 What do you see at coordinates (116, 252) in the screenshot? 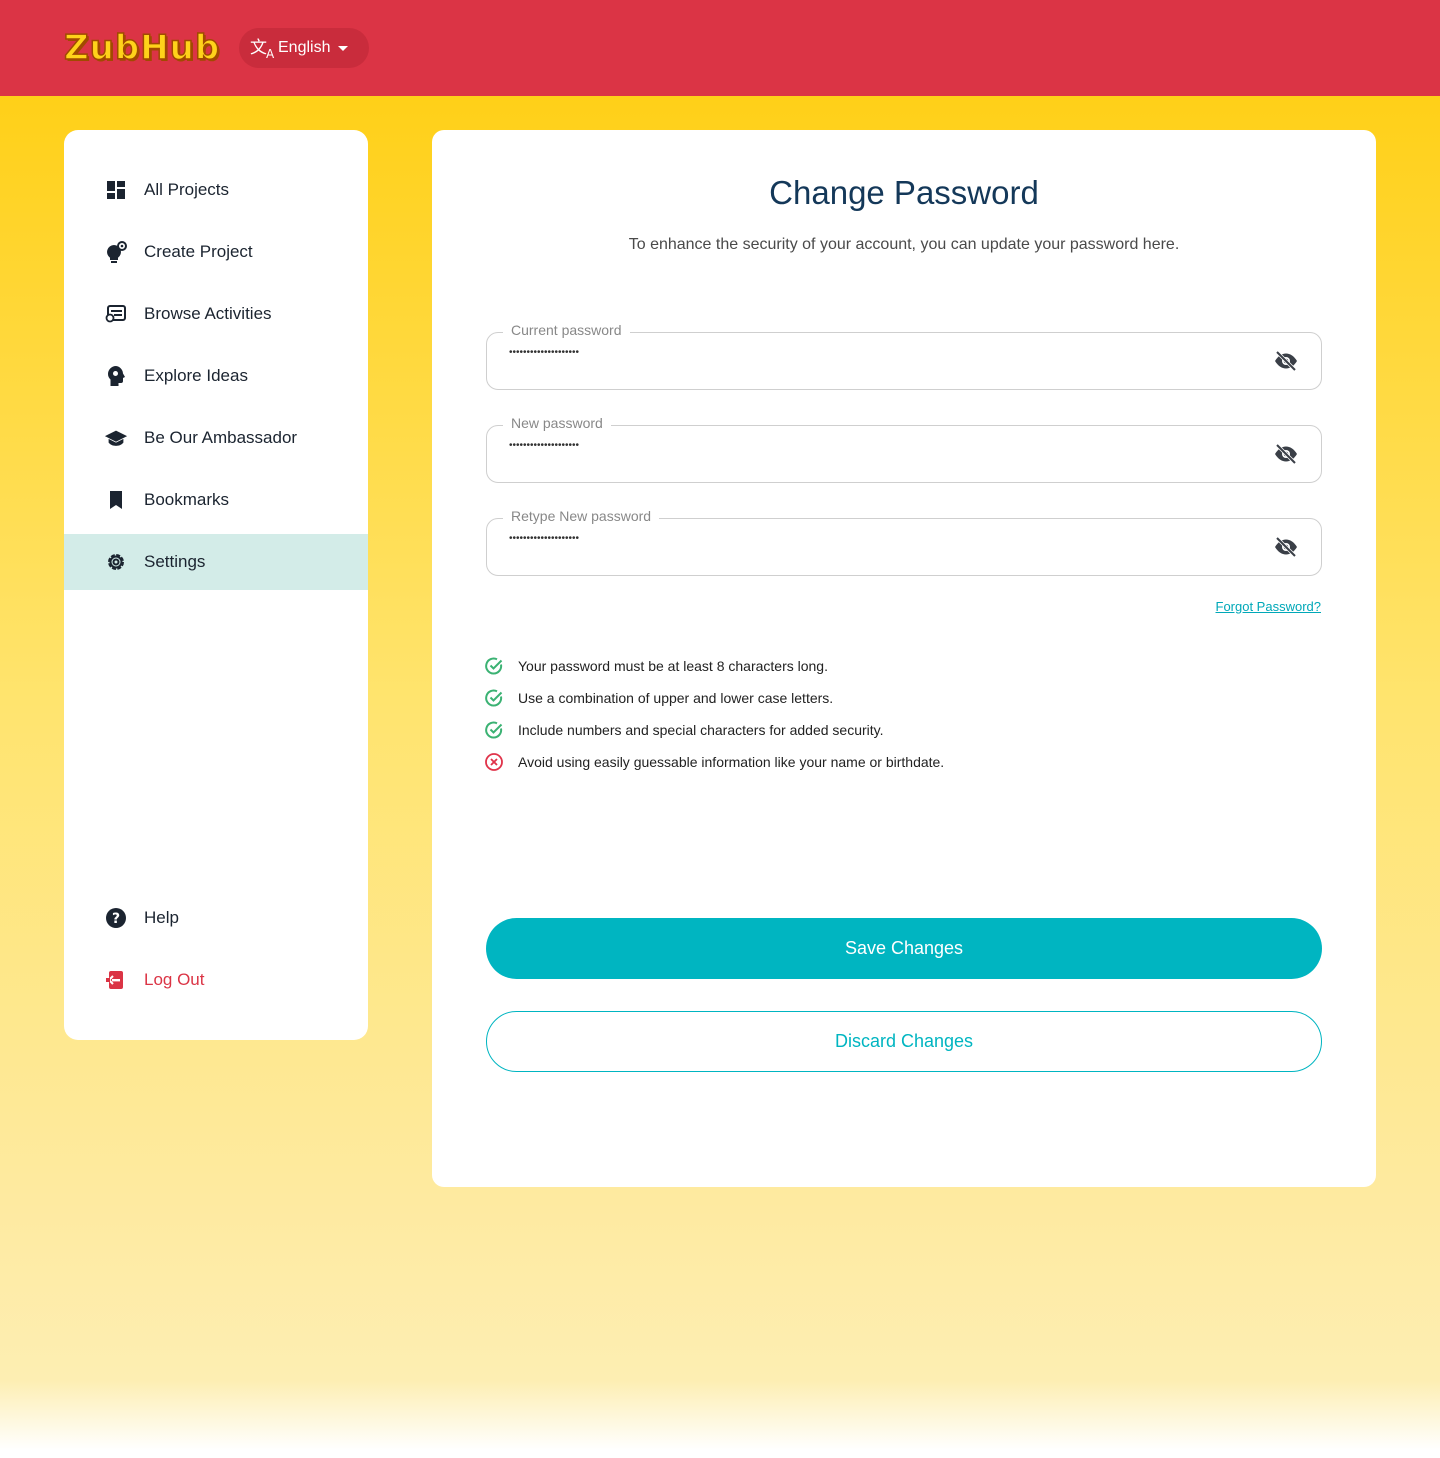
I see `lightbulb-gear-icon` at bounding box center [116, 252].